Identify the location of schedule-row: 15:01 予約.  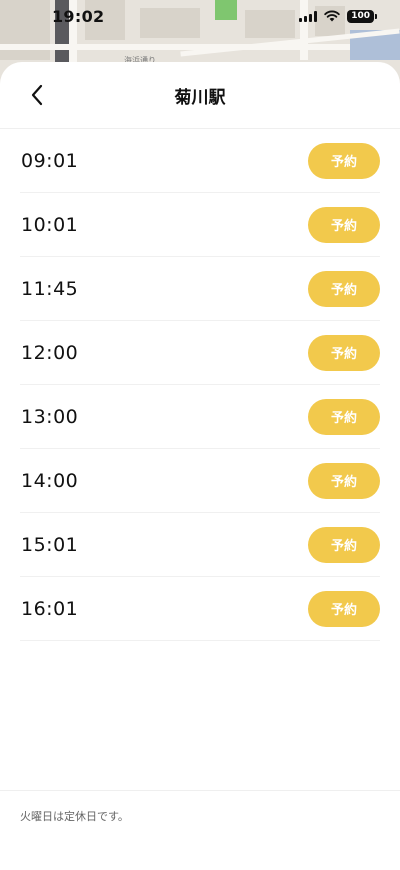
(200, 545).